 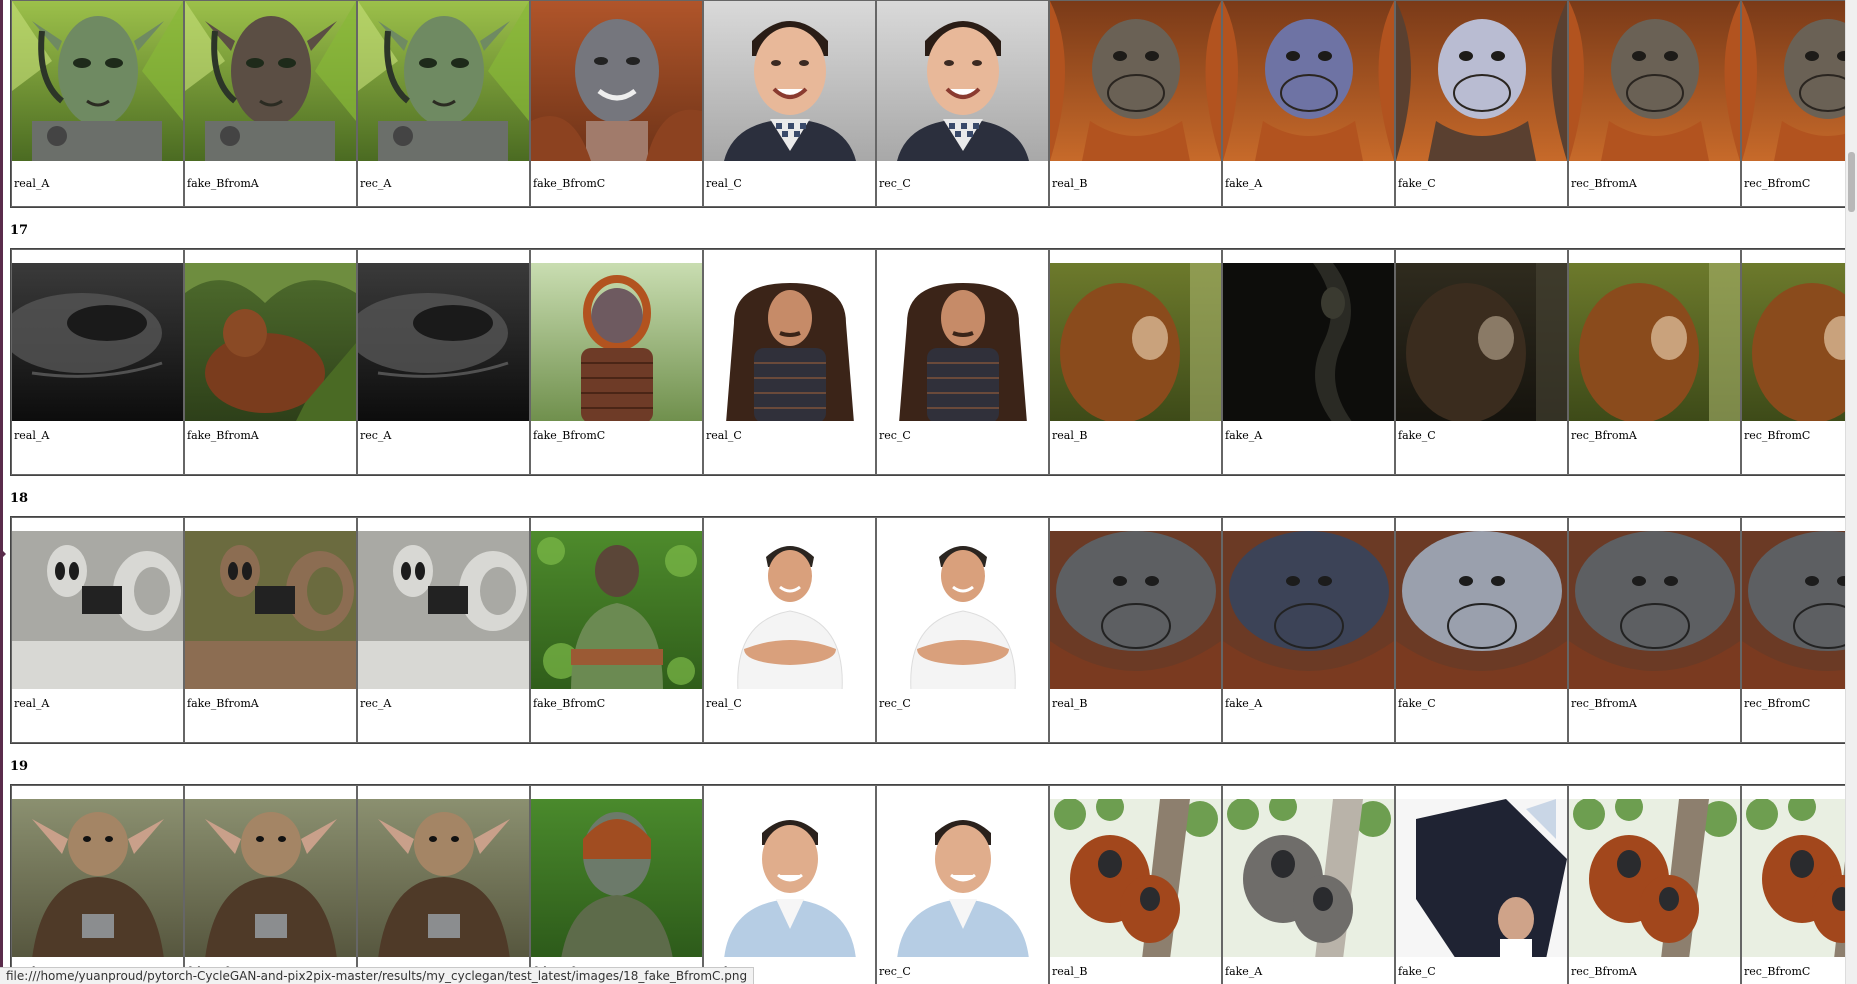 I want to click on image-cell: fake_C, so click(x=1481, y=103).